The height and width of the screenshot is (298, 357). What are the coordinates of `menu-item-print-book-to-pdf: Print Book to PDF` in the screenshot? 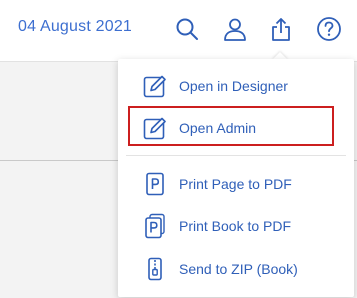 It's located at (236, 226).